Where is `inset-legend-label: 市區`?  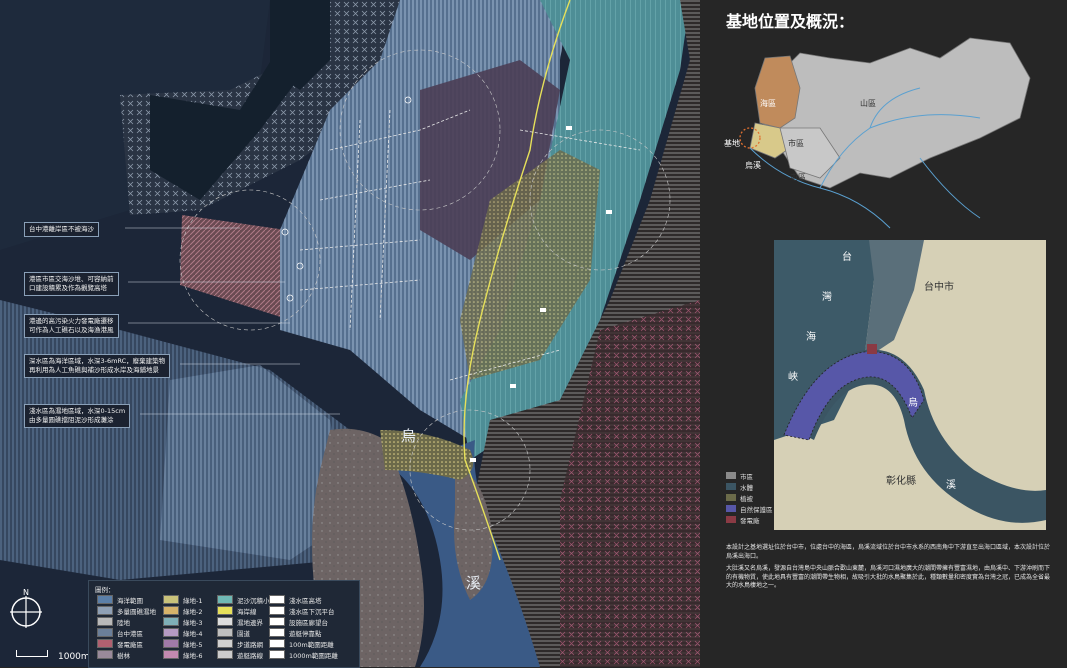
inset-legend-label: 市區 is located at coordinates (746, 476).